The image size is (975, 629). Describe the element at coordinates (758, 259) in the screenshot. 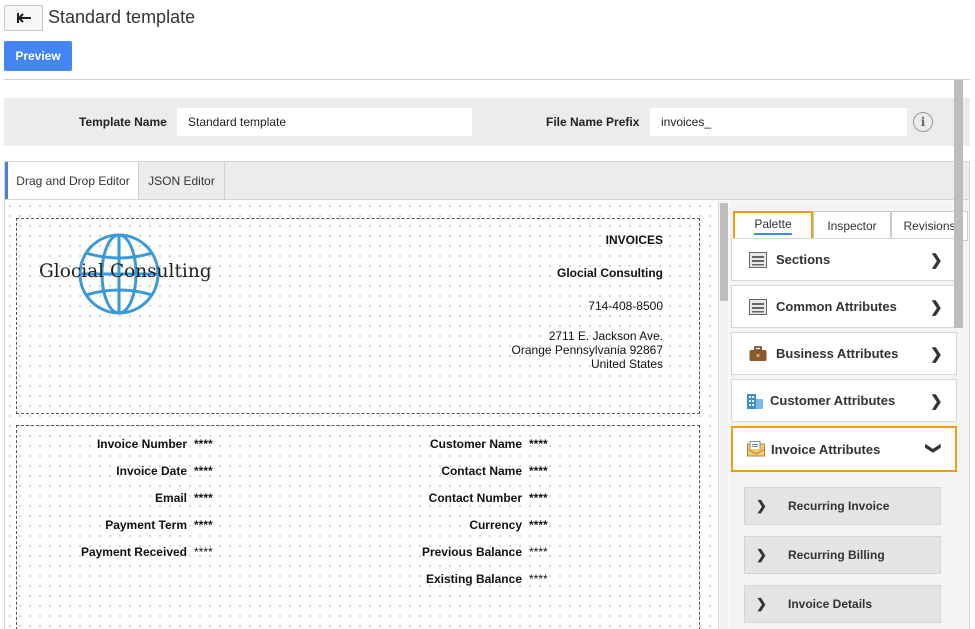

I see `sections-icon` at that location.